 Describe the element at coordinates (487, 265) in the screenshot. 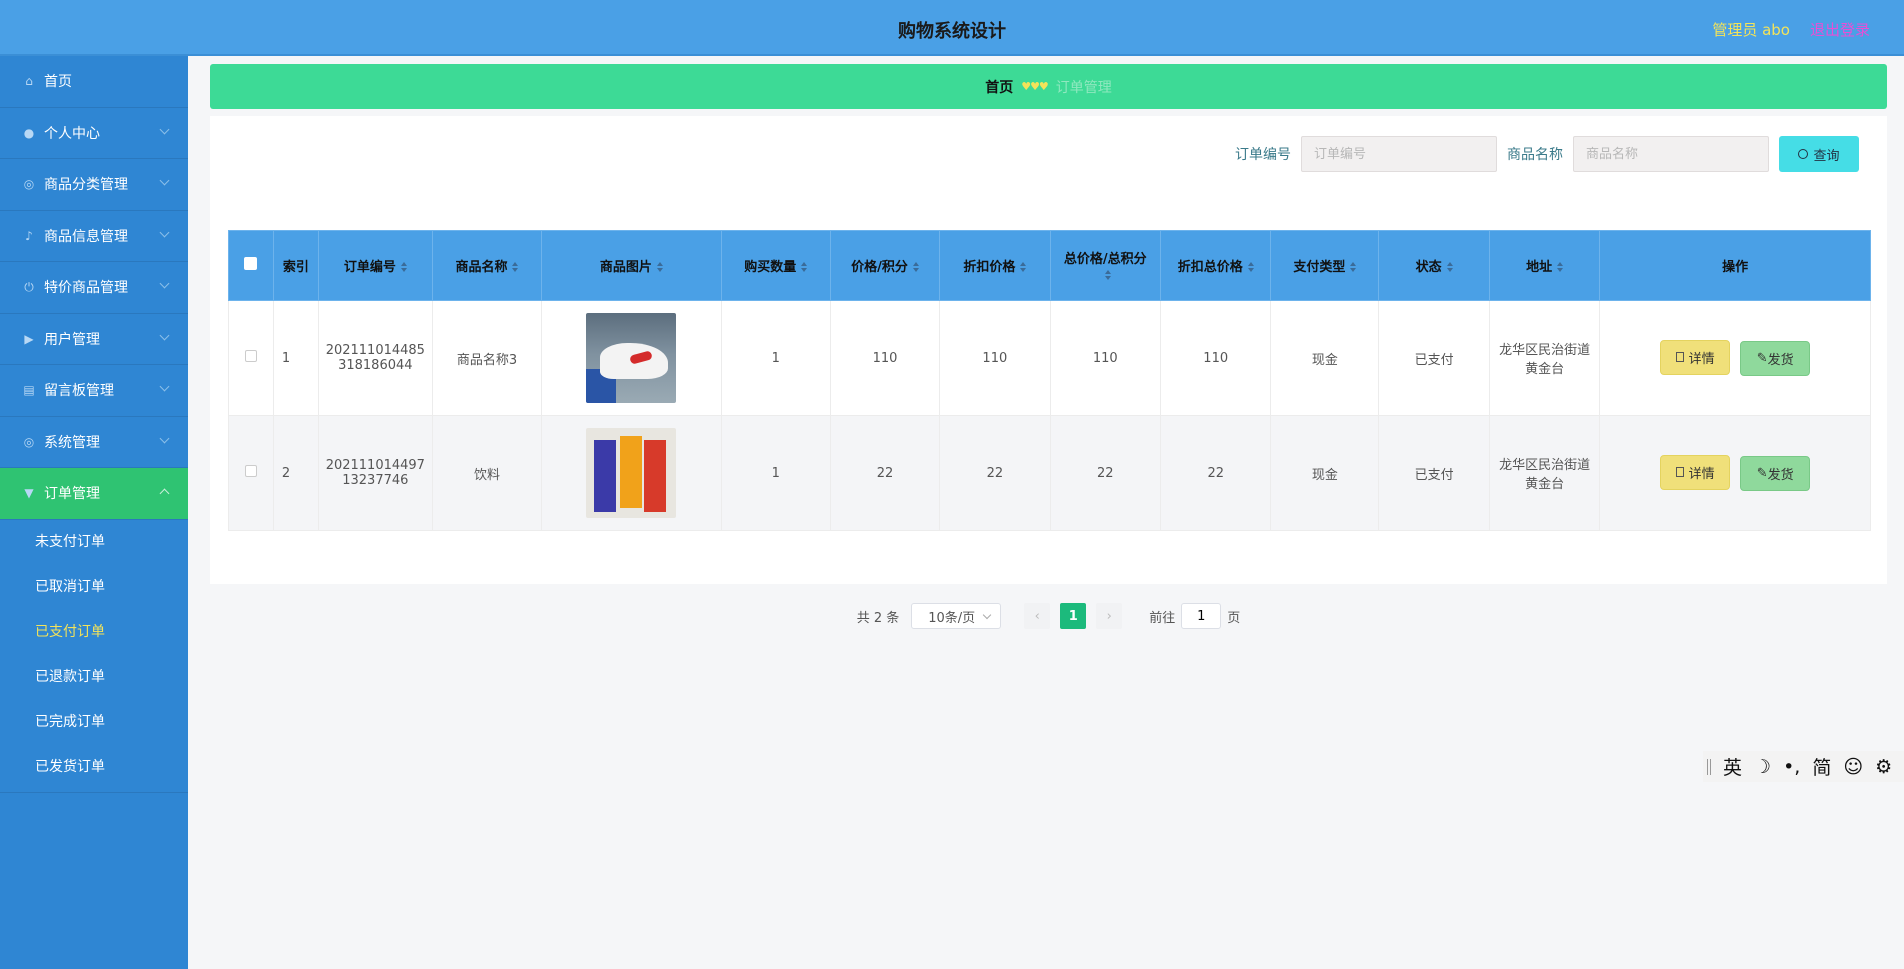

I see `col-header-product-name: 商品名称` at that location.